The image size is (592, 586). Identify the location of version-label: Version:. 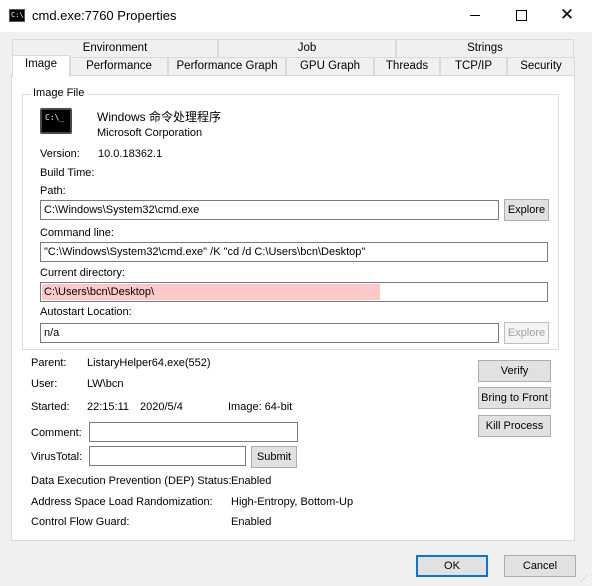
(60, 154).